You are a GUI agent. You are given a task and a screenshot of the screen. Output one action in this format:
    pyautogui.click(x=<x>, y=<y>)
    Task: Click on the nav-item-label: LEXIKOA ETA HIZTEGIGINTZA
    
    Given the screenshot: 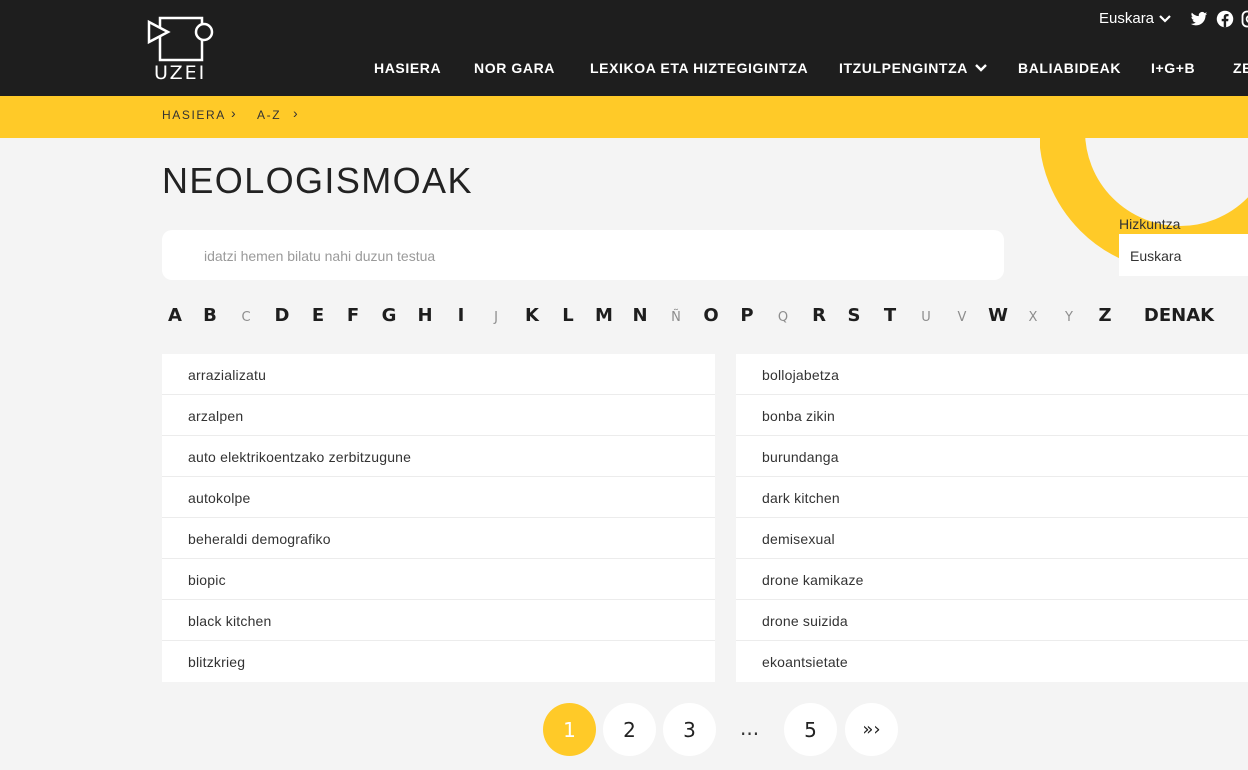 What is the action you would take?
    pyautogui.click(x=699, y=68)
    